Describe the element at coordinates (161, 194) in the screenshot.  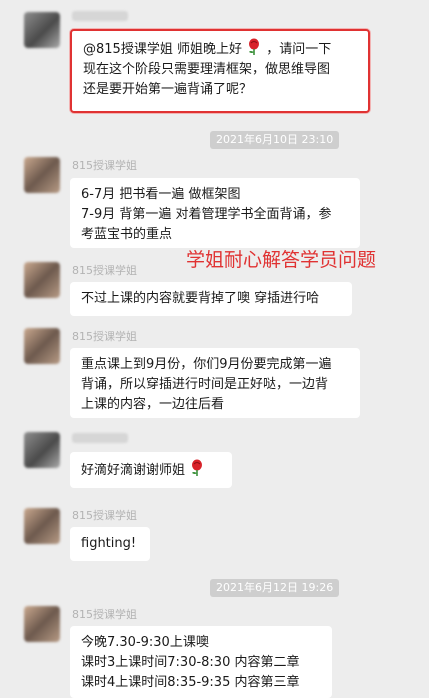
I see `message-text: 6-7月 把书看一遍 做框架图` at that location.